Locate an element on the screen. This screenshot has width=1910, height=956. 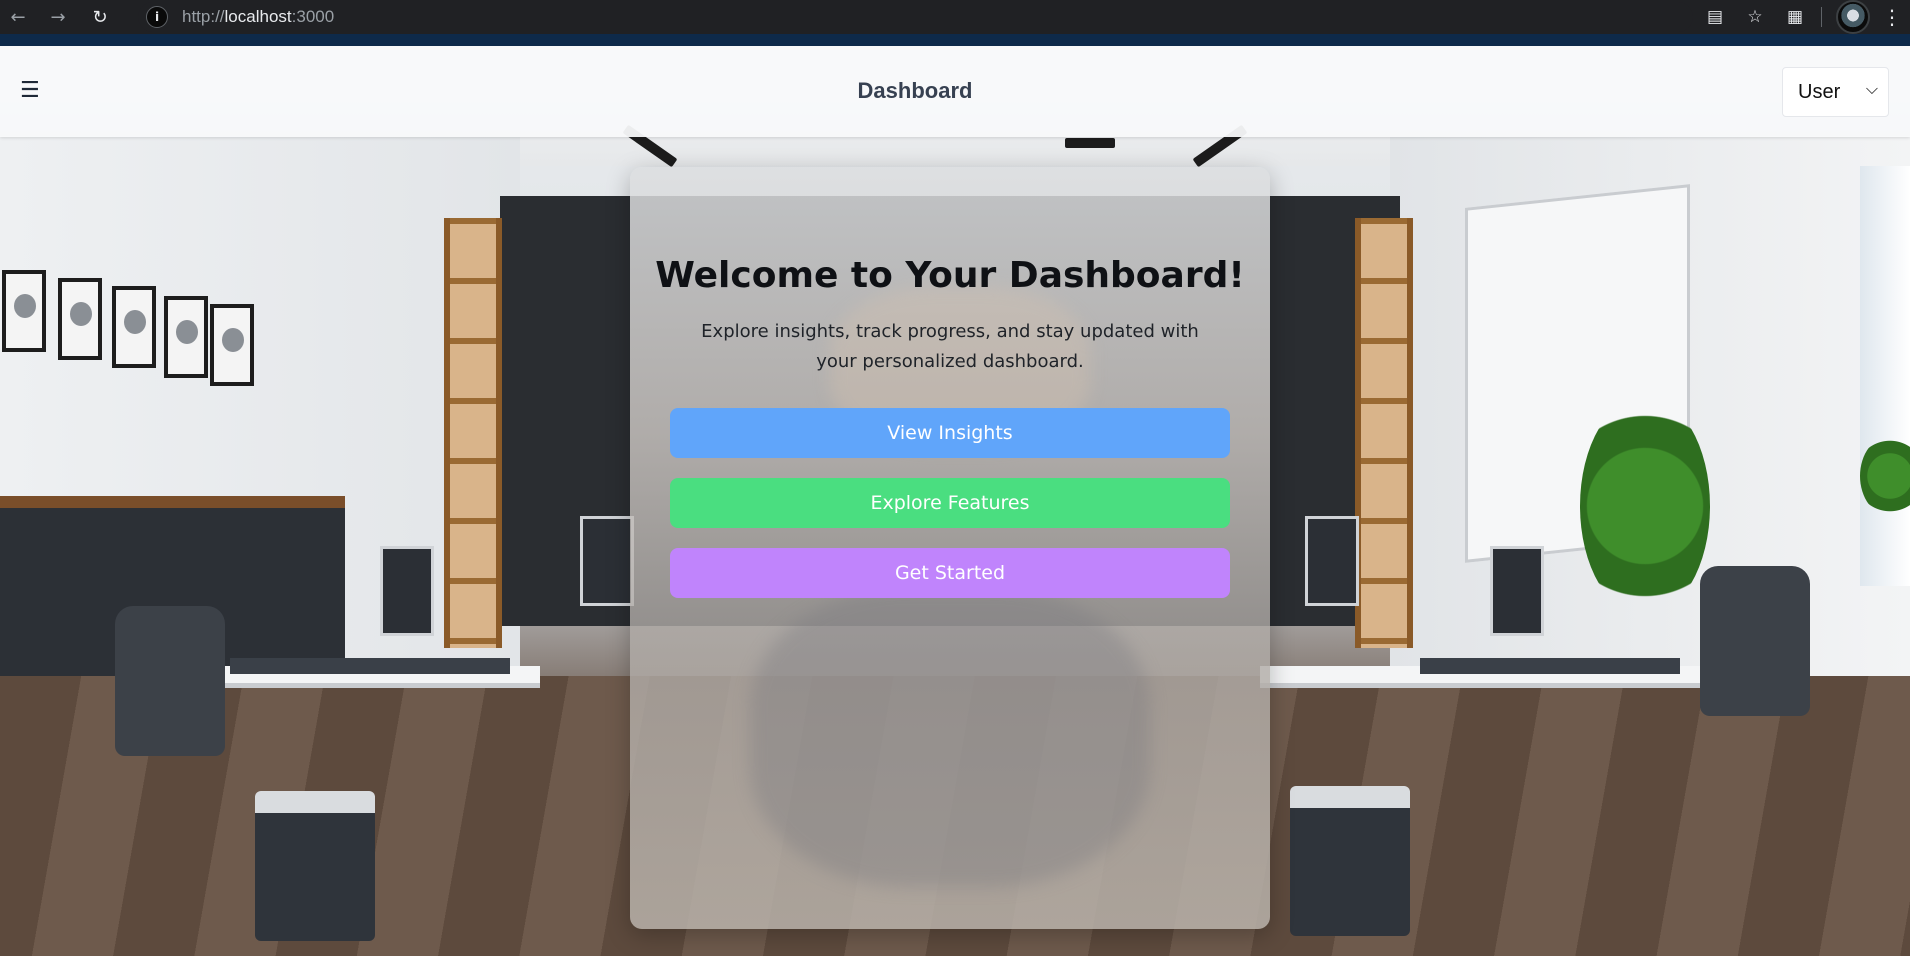
address-bar: i http://localhost:3000 is located at coordinates (915, 17).